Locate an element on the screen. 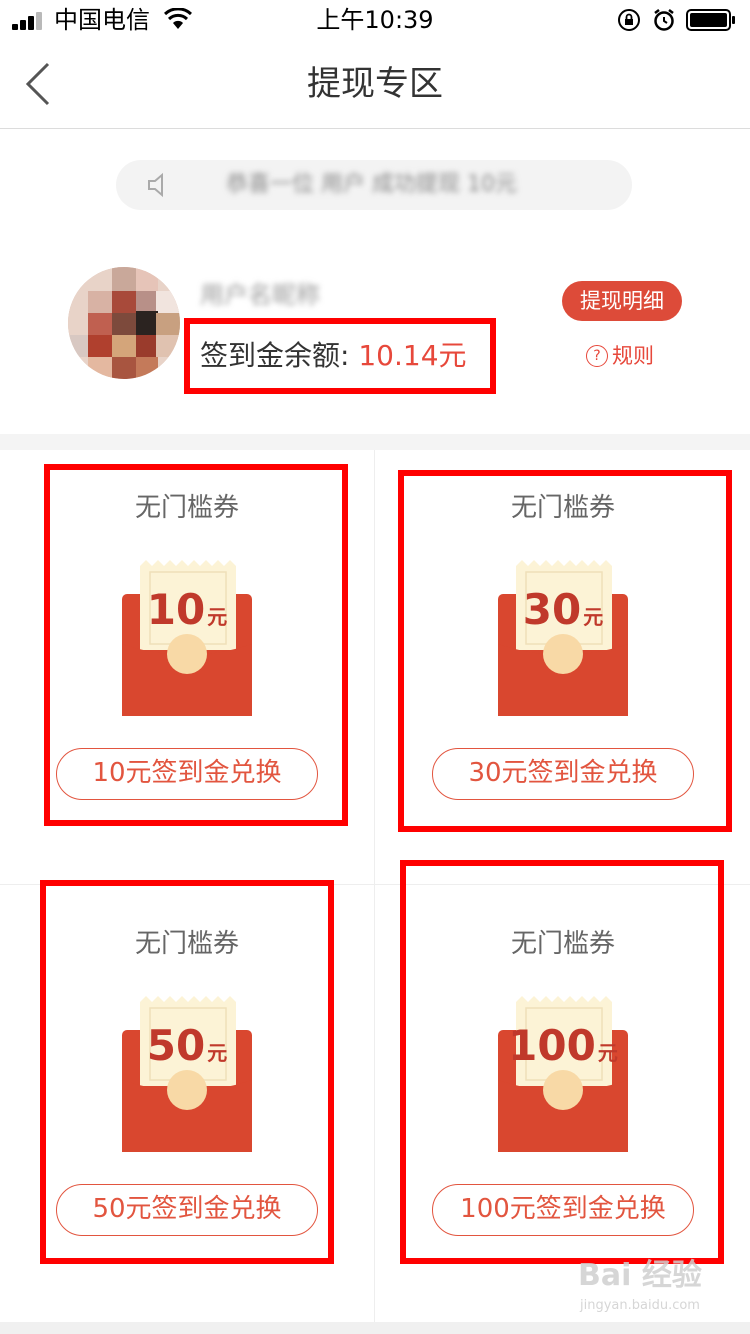  coupon-amount: 100 元 is located at coordinates (563, 1045).